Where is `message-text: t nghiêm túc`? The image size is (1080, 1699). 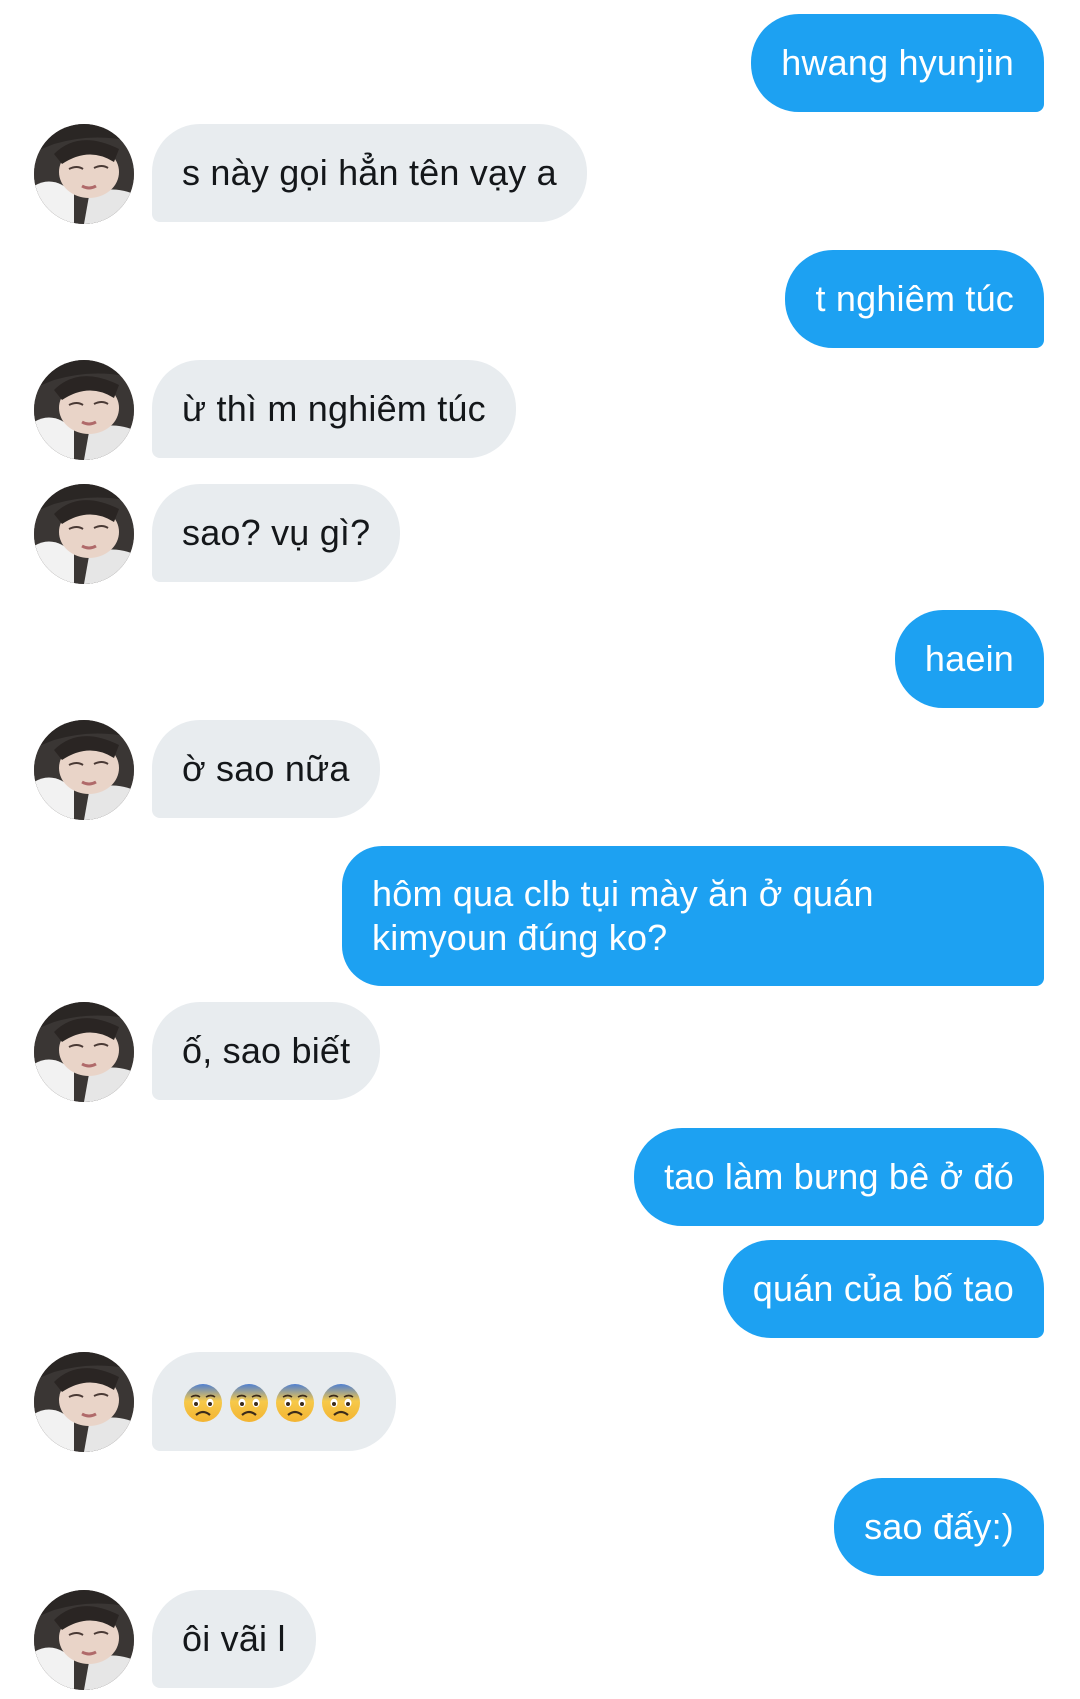 message-text: t nghiêm túc is located at coordinates (914, 298).